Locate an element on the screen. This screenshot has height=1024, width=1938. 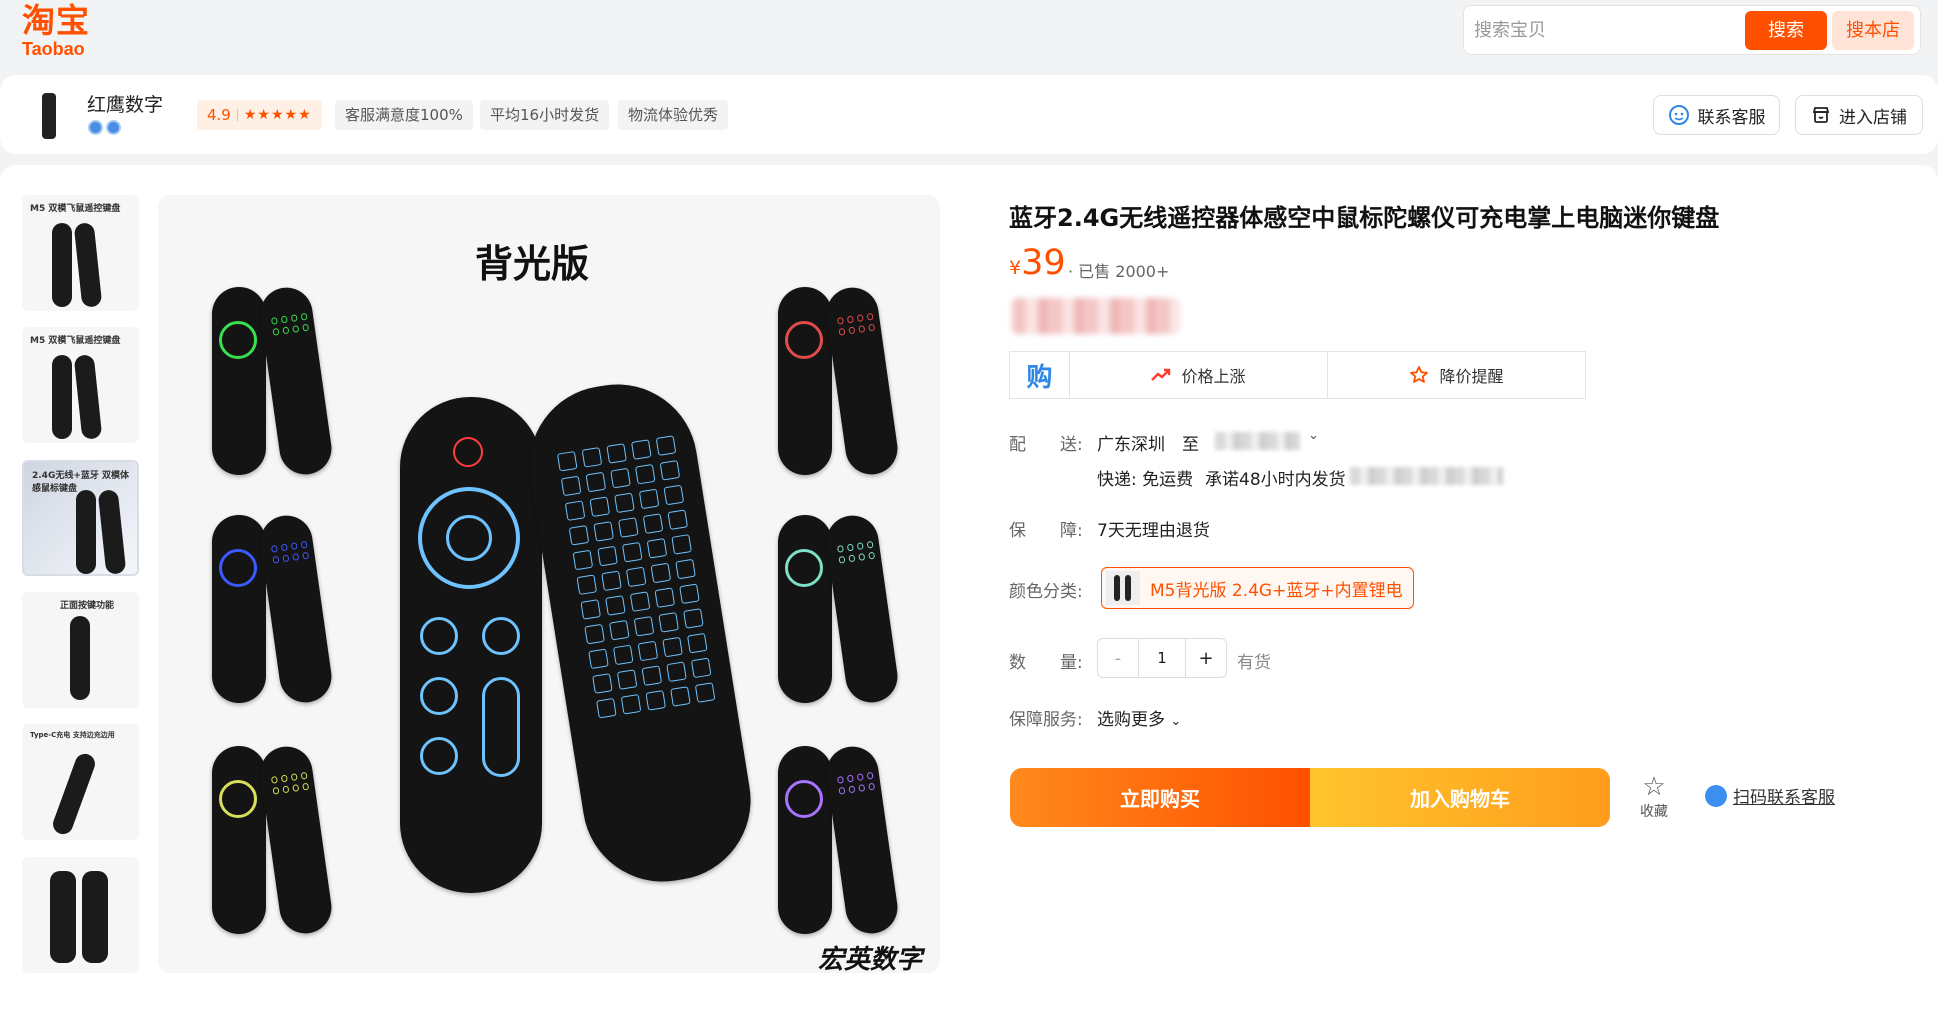
favorite-button: ☆ 收藏 is located at coordinates (1654, 797).